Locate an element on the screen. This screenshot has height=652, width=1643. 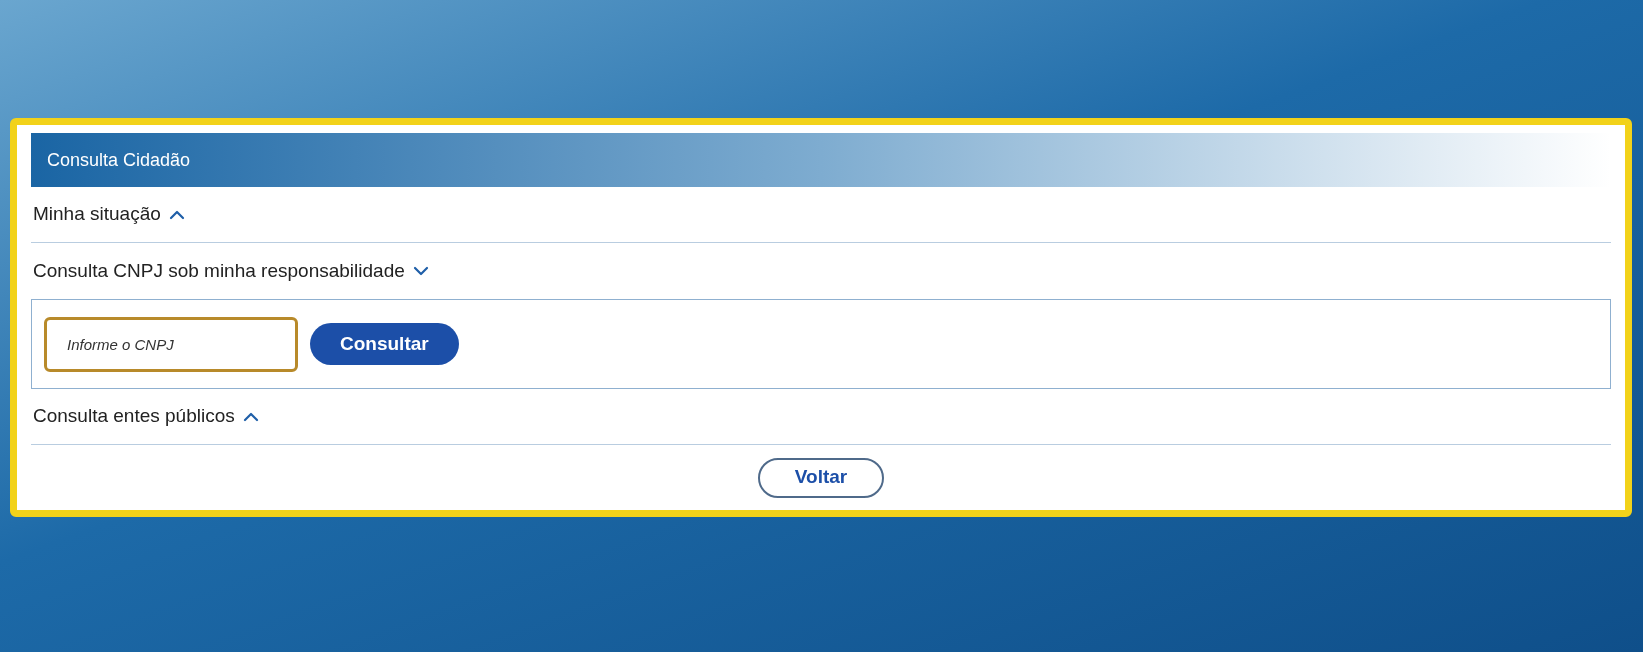
panel-title: Consulta Cidadão is located at coordinates (119, 160).